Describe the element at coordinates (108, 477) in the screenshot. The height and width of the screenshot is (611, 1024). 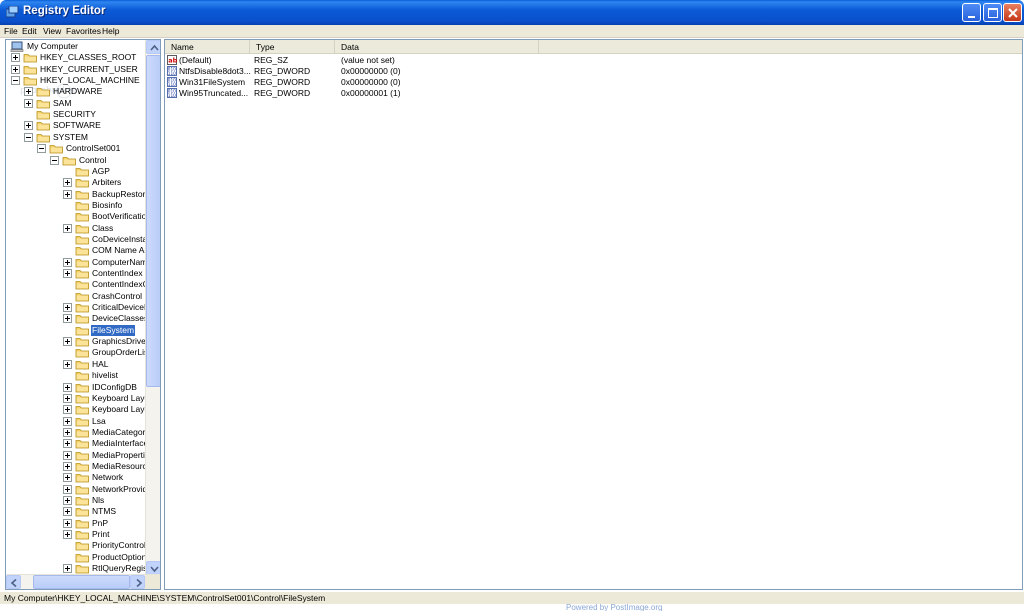
I see `tree-item-label: Network` at that location.